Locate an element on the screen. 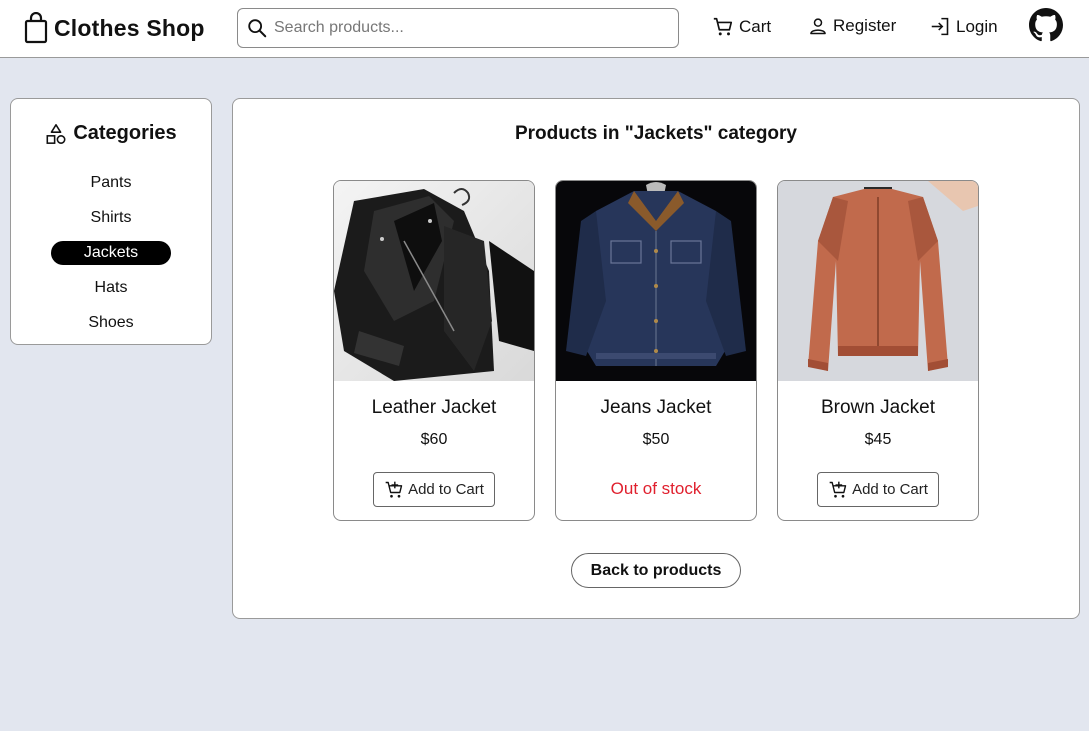  category-link-shirts: Shirts is located at coordinates (111, 218).